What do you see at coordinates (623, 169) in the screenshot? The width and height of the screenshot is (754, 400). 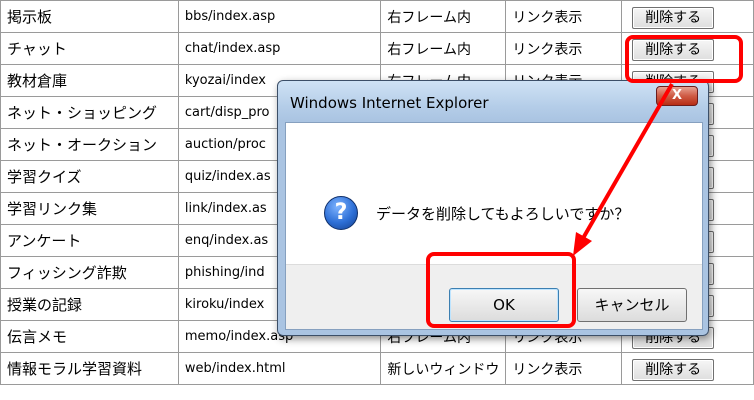 I see `annotation-arrow` at bounding box center [623, 169].